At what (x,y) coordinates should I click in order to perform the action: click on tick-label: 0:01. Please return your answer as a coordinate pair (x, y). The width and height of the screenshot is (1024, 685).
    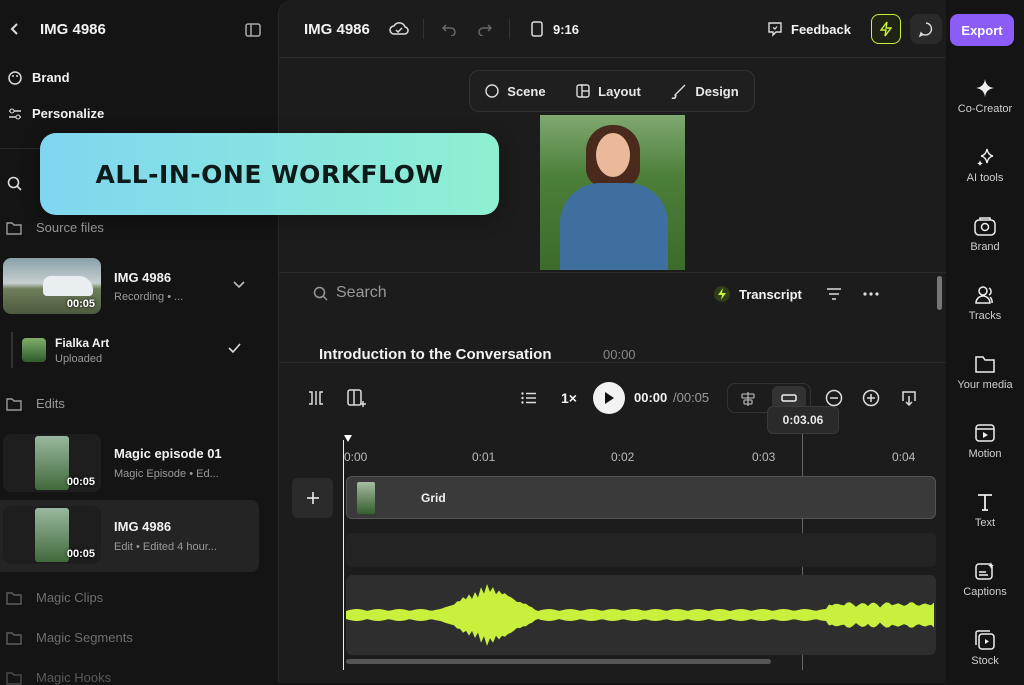
    Looking at the image, I should click on (484, 457).